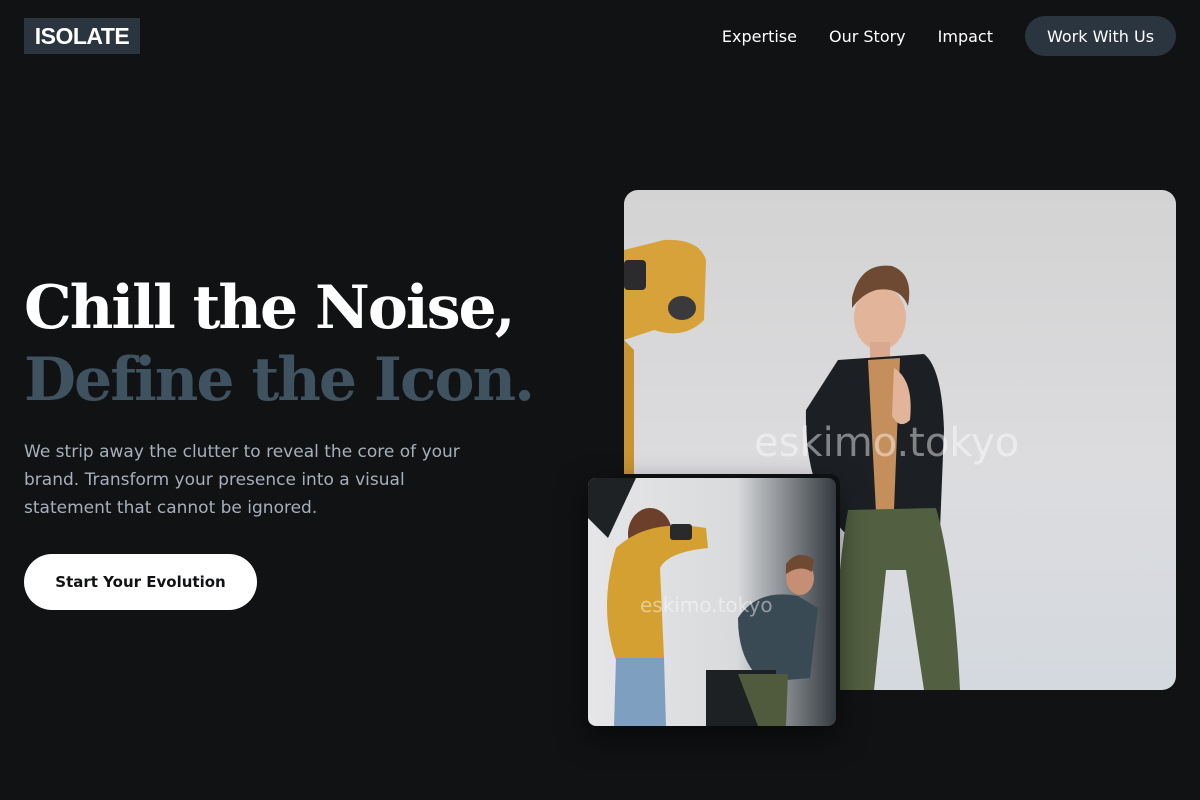 The height and width of the screenshot is (800, 1200). I want to click on hero-headline: Chill the Noise, Define the Icon., so click(279, 344).